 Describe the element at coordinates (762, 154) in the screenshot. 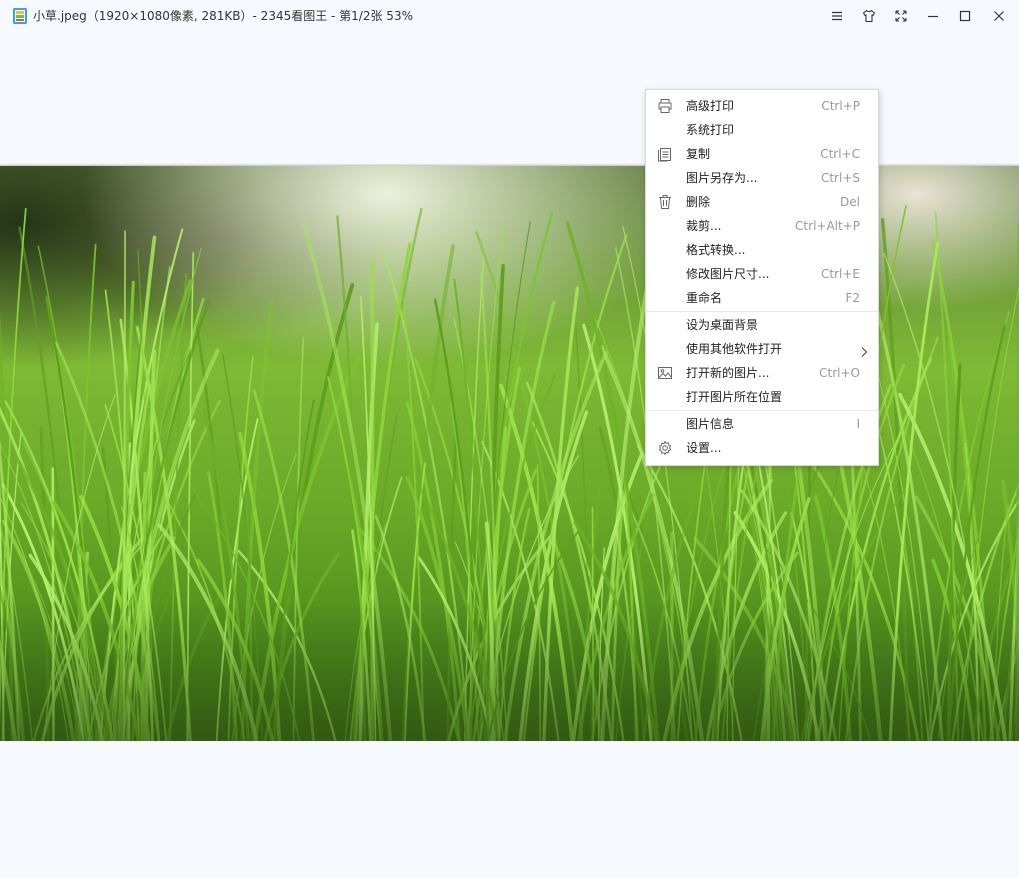

I see `menu-item-copy: 复制 Ctrl+C` at that location.